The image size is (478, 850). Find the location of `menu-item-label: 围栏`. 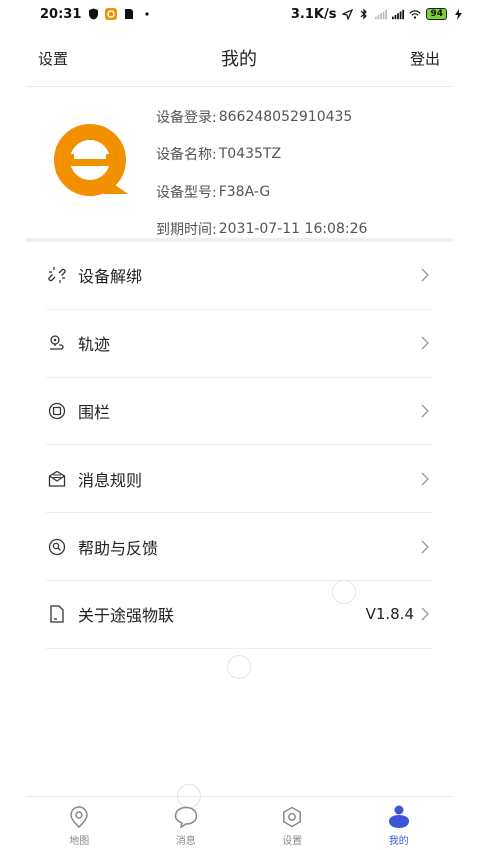

menu-item-label: 围栏 is located at coordinates (94, 412).